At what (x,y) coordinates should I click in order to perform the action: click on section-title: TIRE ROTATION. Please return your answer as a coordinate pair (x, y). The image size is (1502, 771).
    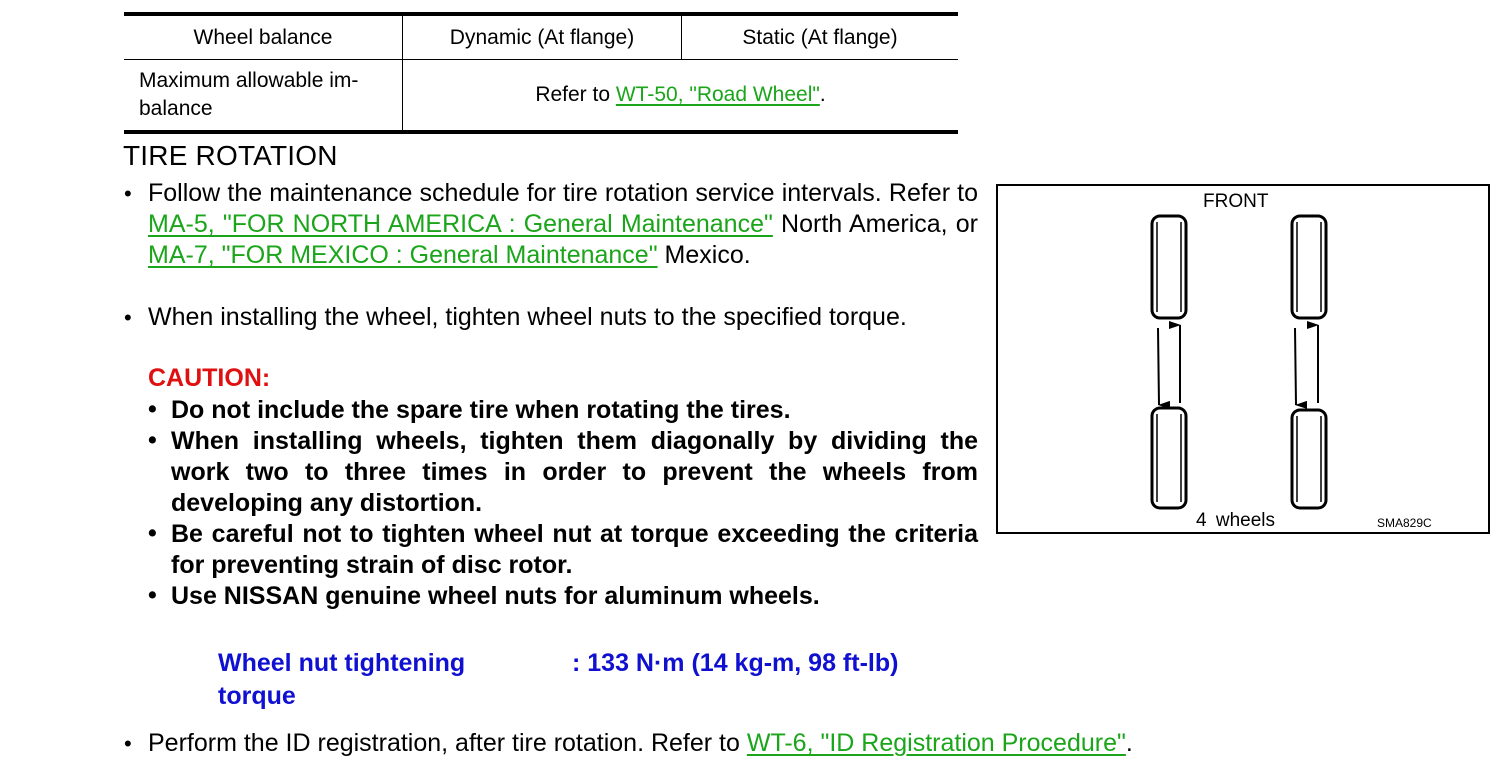
    Looking at the image, I should click on (230, 155).